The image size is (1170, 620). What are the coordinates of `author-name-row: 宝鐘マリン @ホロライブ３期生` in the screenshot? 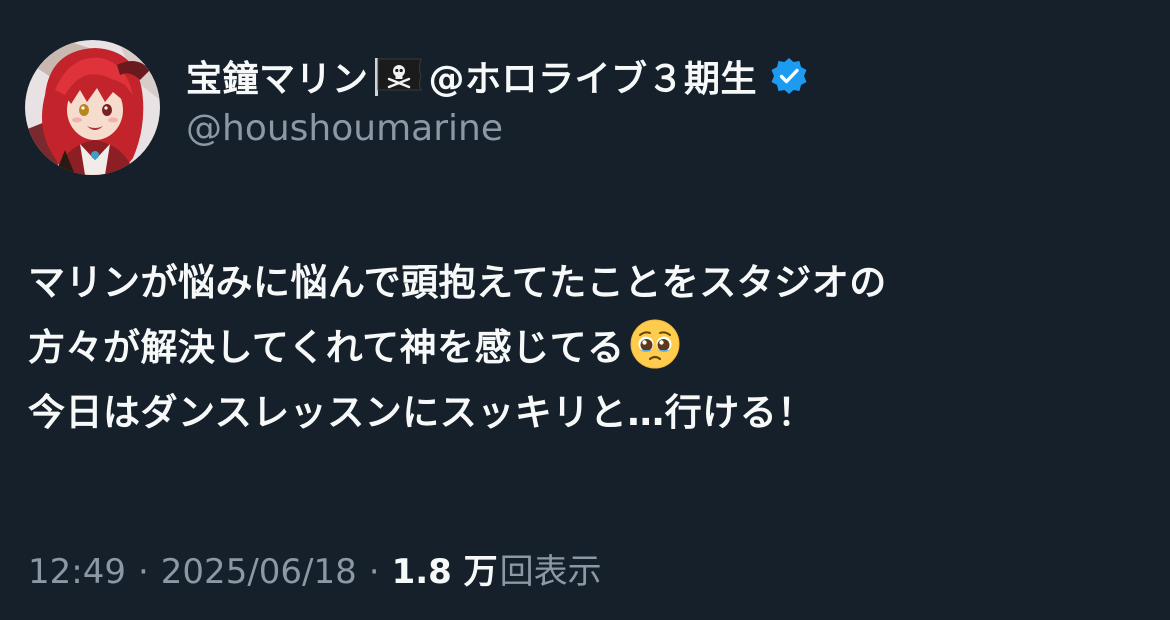 It's located at (497, 76).